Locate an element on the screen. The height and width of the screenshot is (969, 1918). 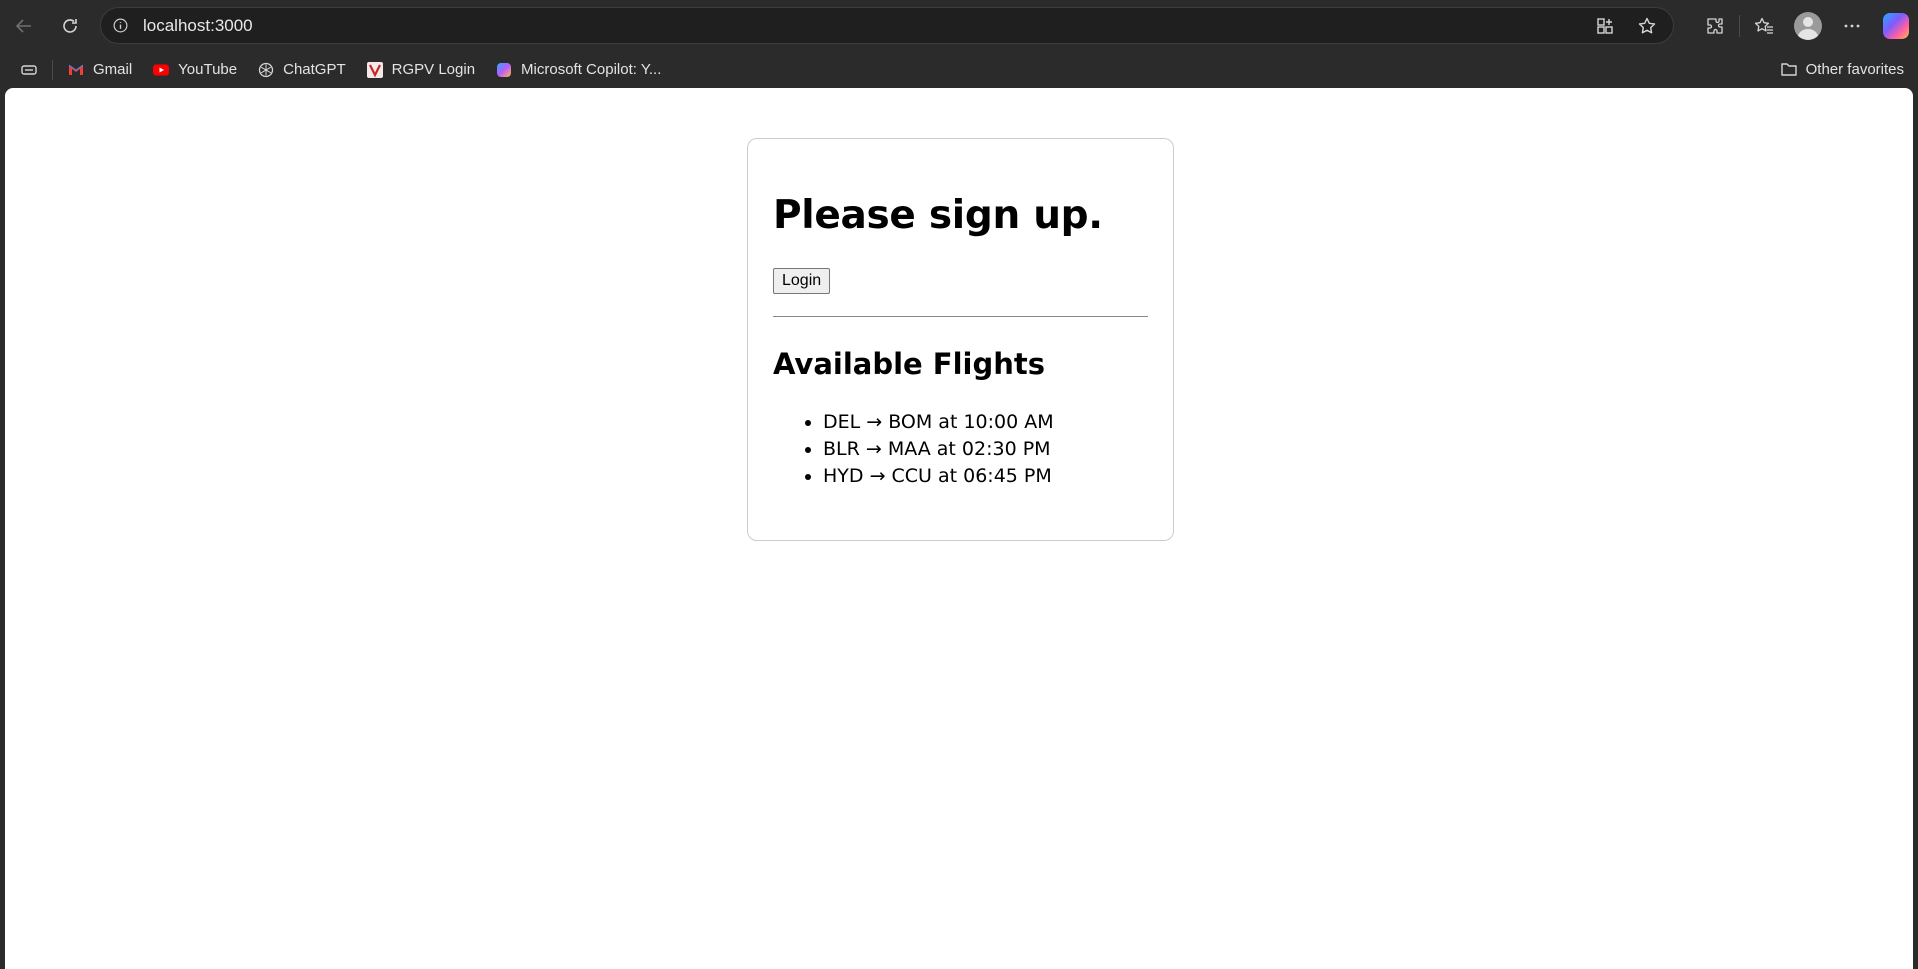
folder-icon is located at coordinates (1789, 69).